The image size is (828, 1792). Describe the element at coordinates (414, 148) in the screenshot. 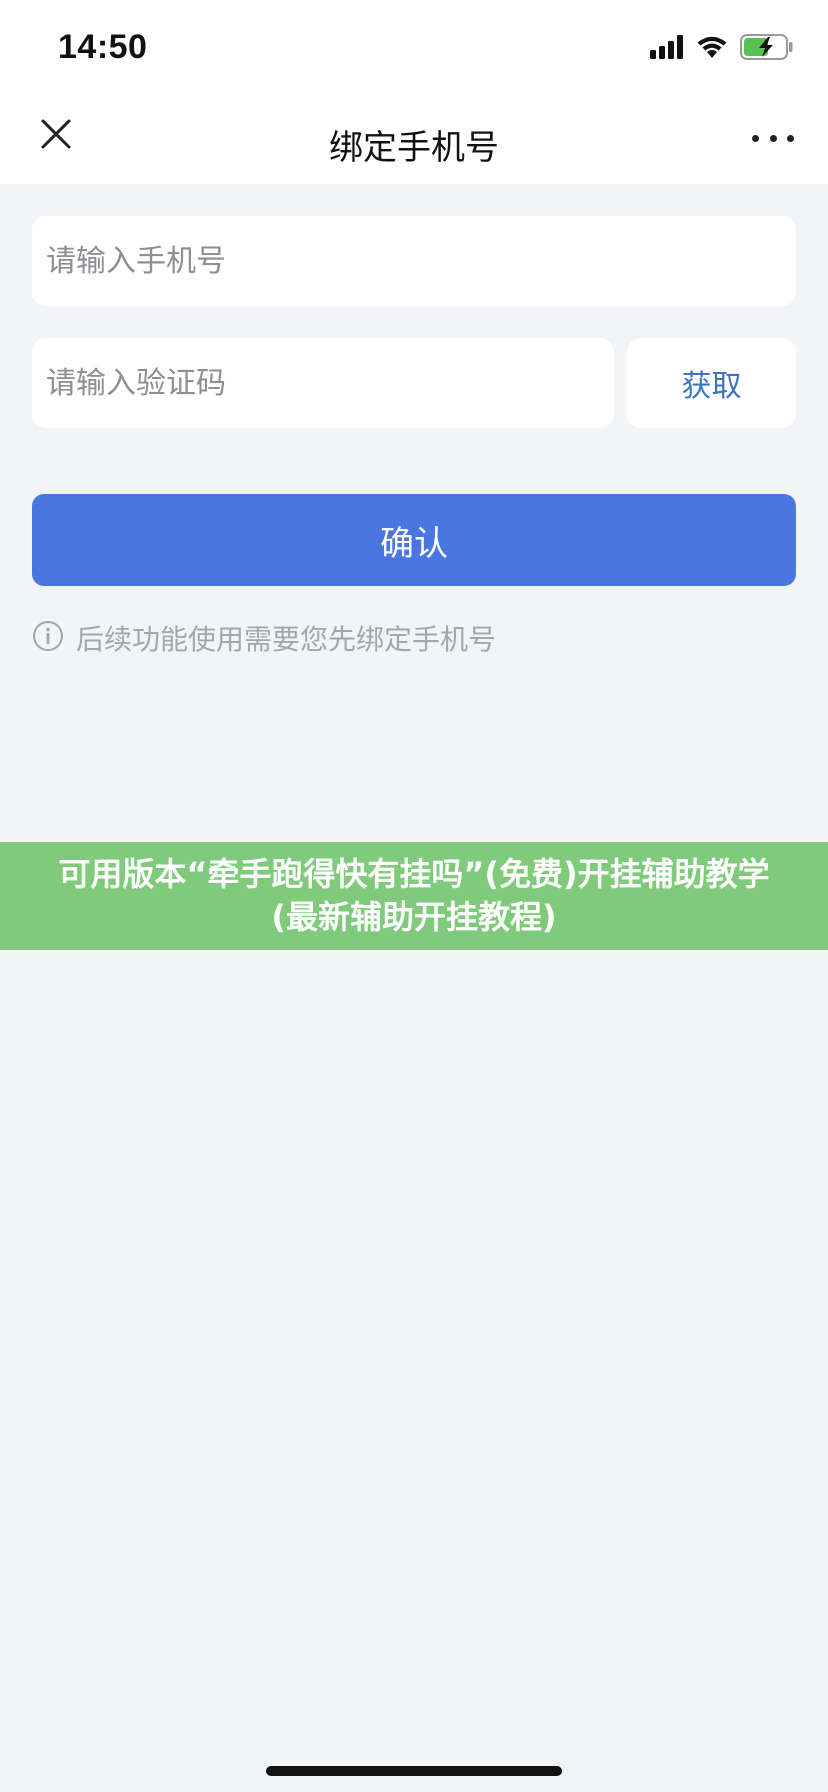

I see `page-title: 绑定手机号` at that location.